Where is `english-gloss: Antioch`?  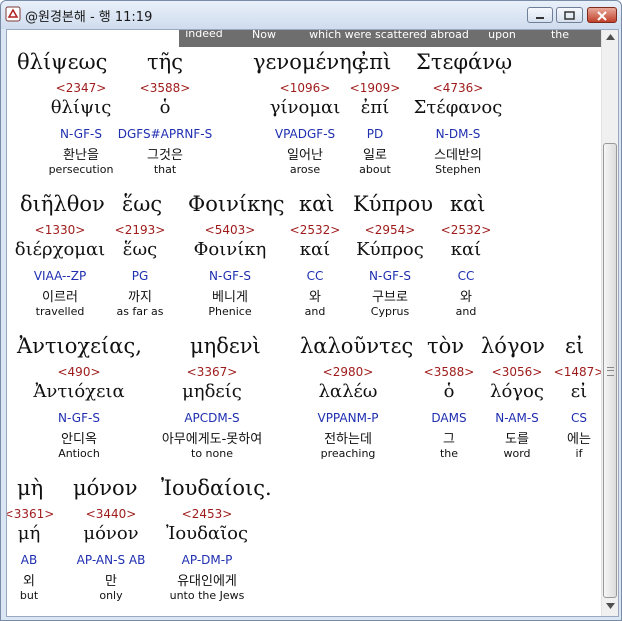 english-gloss: Antioch is located at coordinates (79, 453).